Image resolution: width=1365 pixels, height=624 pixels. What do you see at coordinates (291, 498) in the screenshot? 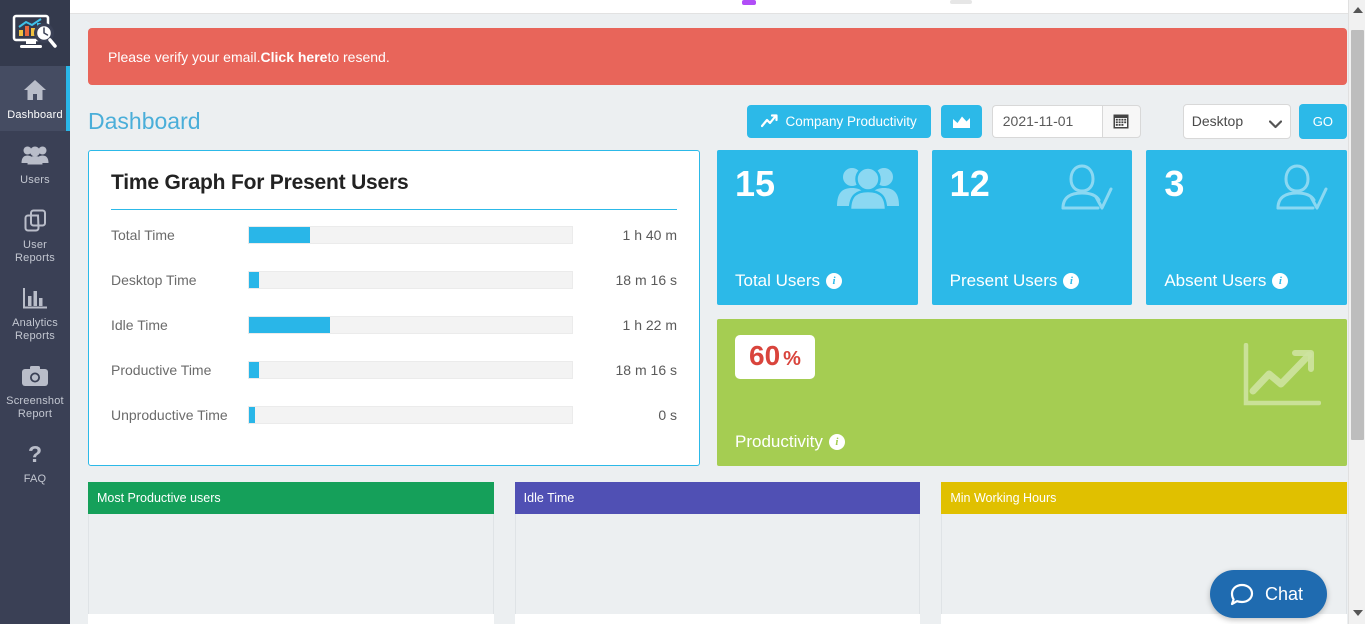
I see `panel-title: Most Productive users` at bounding box center [291, 498].